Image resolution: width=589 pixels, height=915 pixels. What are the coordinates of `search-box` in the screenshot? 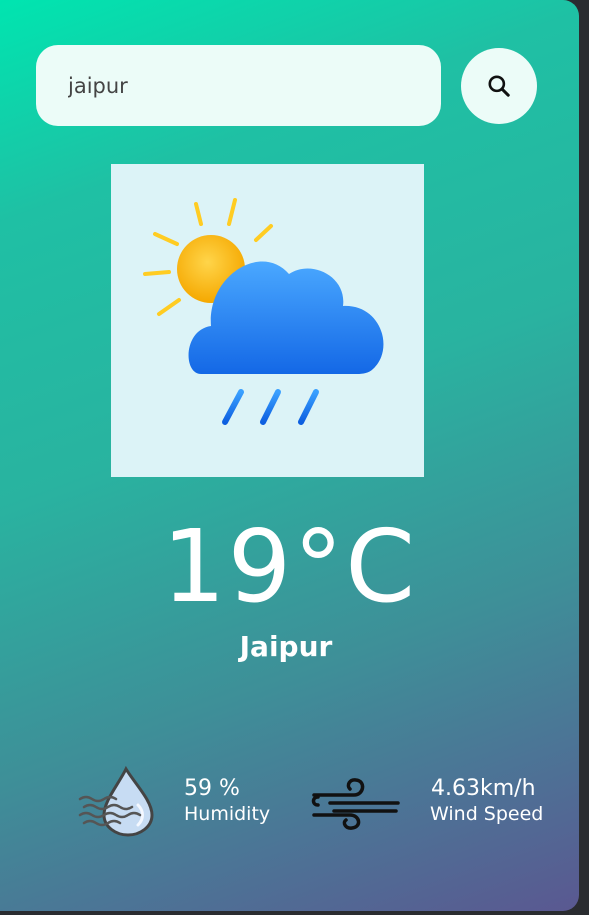 It's located at (238, 85).